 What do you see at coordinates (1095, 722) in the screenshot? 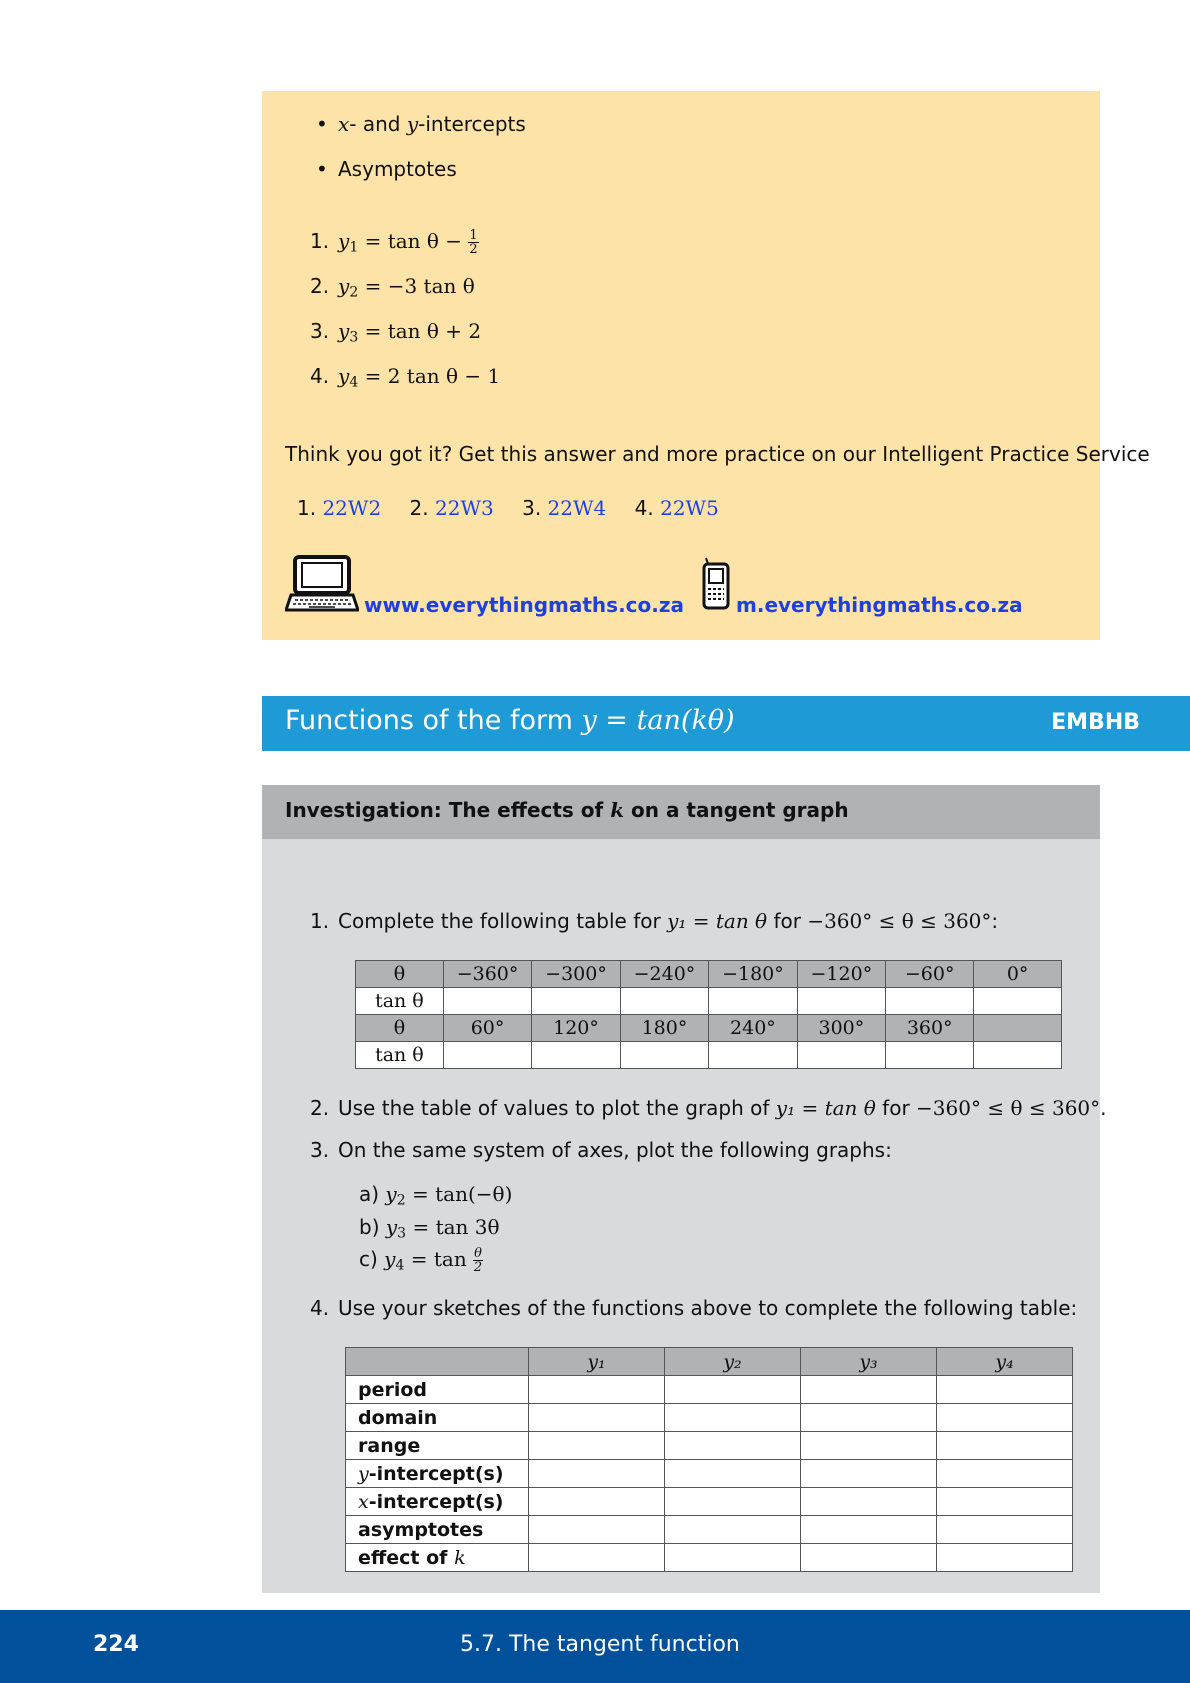
I see `section-code: EMBHB` at bounding box center [1095, 722].